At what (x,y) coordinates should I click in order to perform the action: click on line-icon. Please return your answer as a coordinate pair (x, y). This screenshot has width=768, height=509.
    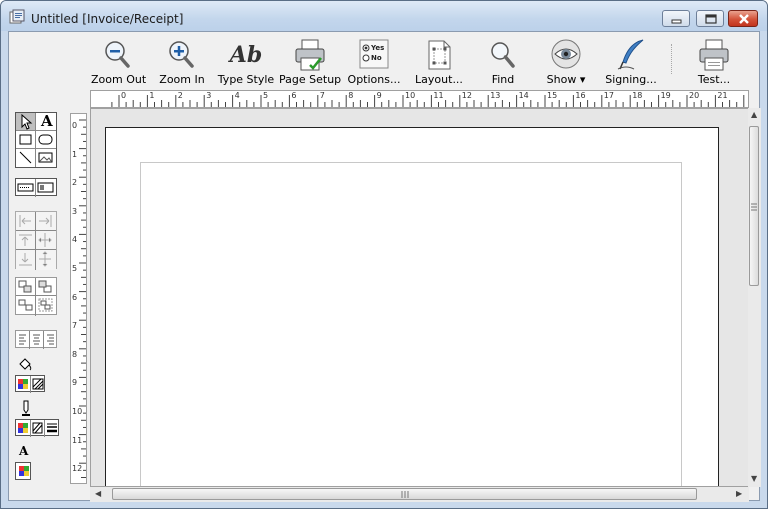
    Looking at the image, I should click on (25, 157).